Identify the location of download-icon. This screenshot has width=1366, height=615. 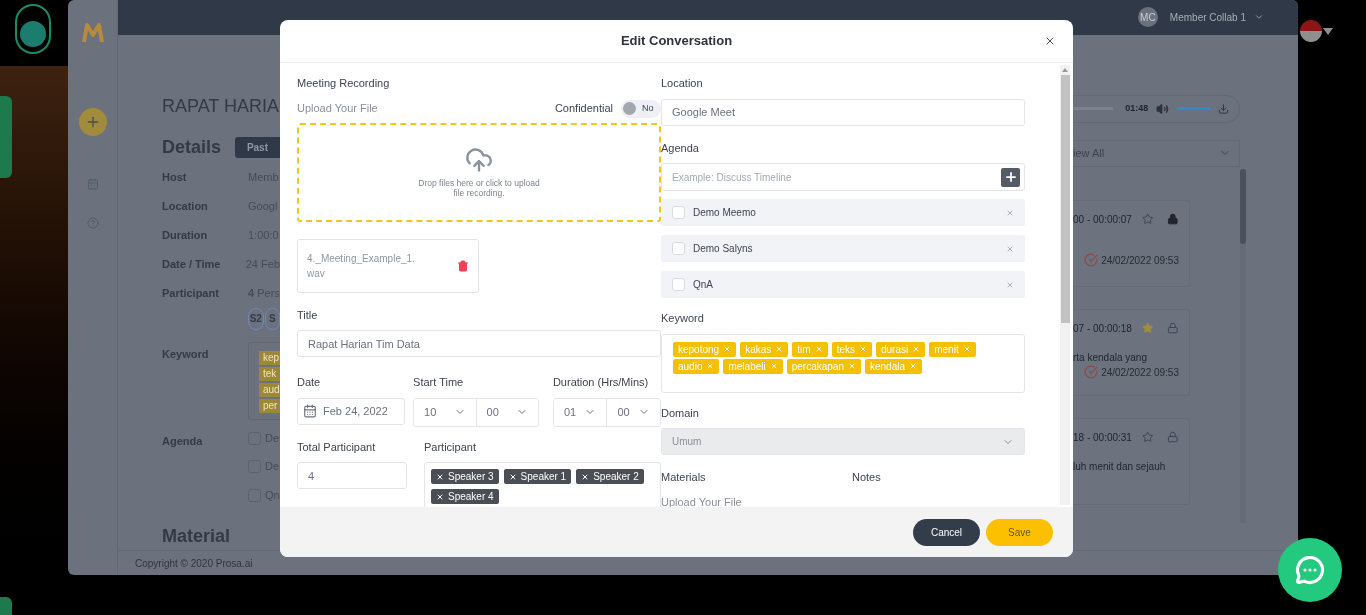
(1223, 108).